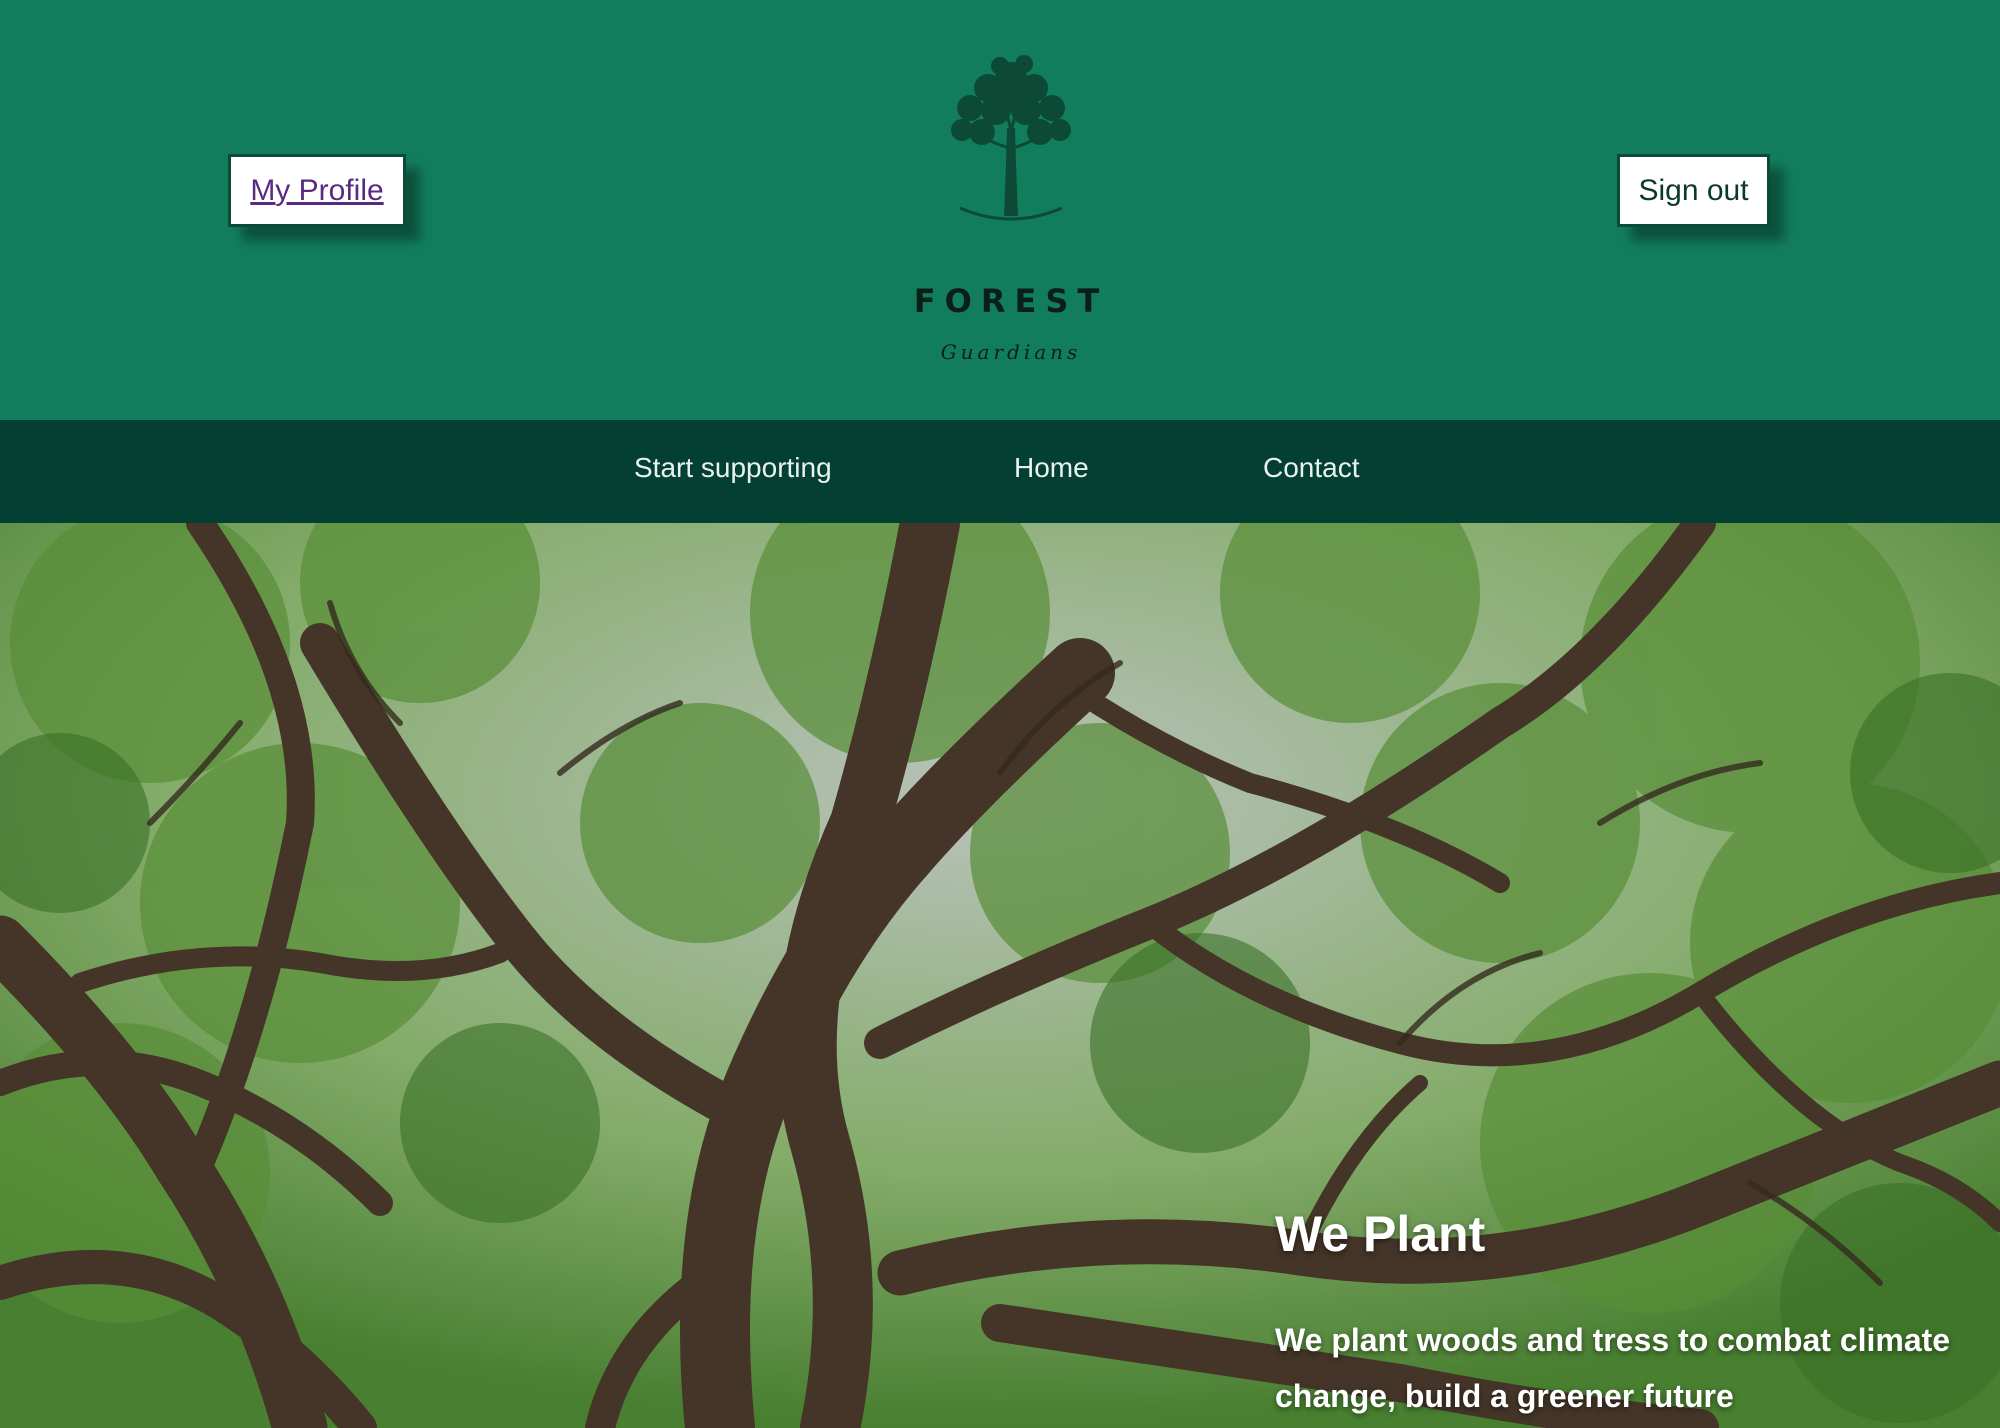 The image size is (2000, 1428). Describe the element at coordinates (1051, 468) in the screenshot. I see `nav-item-home: Home` at that location.